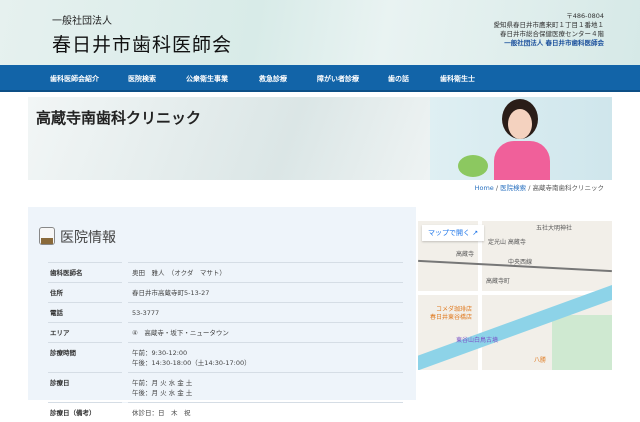 The height and width of the screenshot is (422, 640). Describe the element at coordinates (88, 289) in the screenshot. I see `row-label: 住所` at that location.